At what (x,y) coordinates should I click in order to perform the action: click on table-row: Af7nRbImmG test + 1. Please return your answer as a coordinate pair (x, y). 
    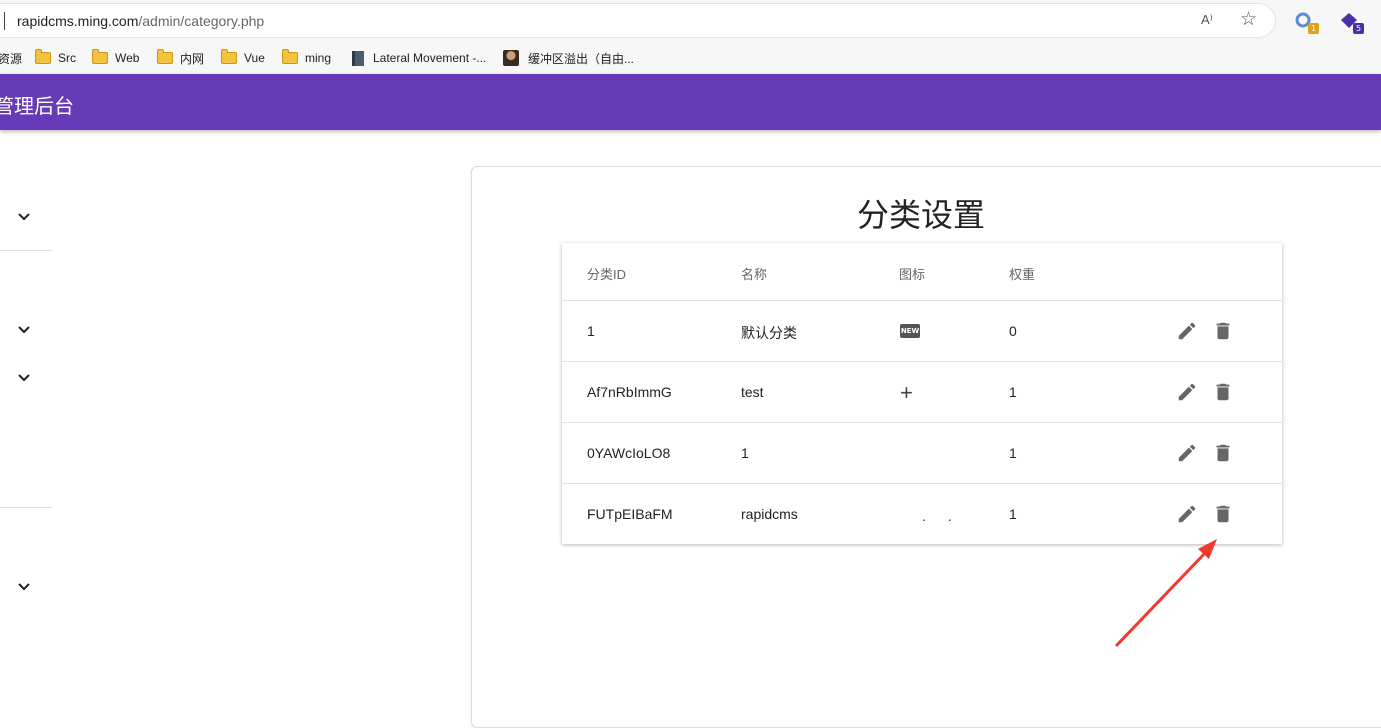
    Looking at the image, I should click on (922, 392).